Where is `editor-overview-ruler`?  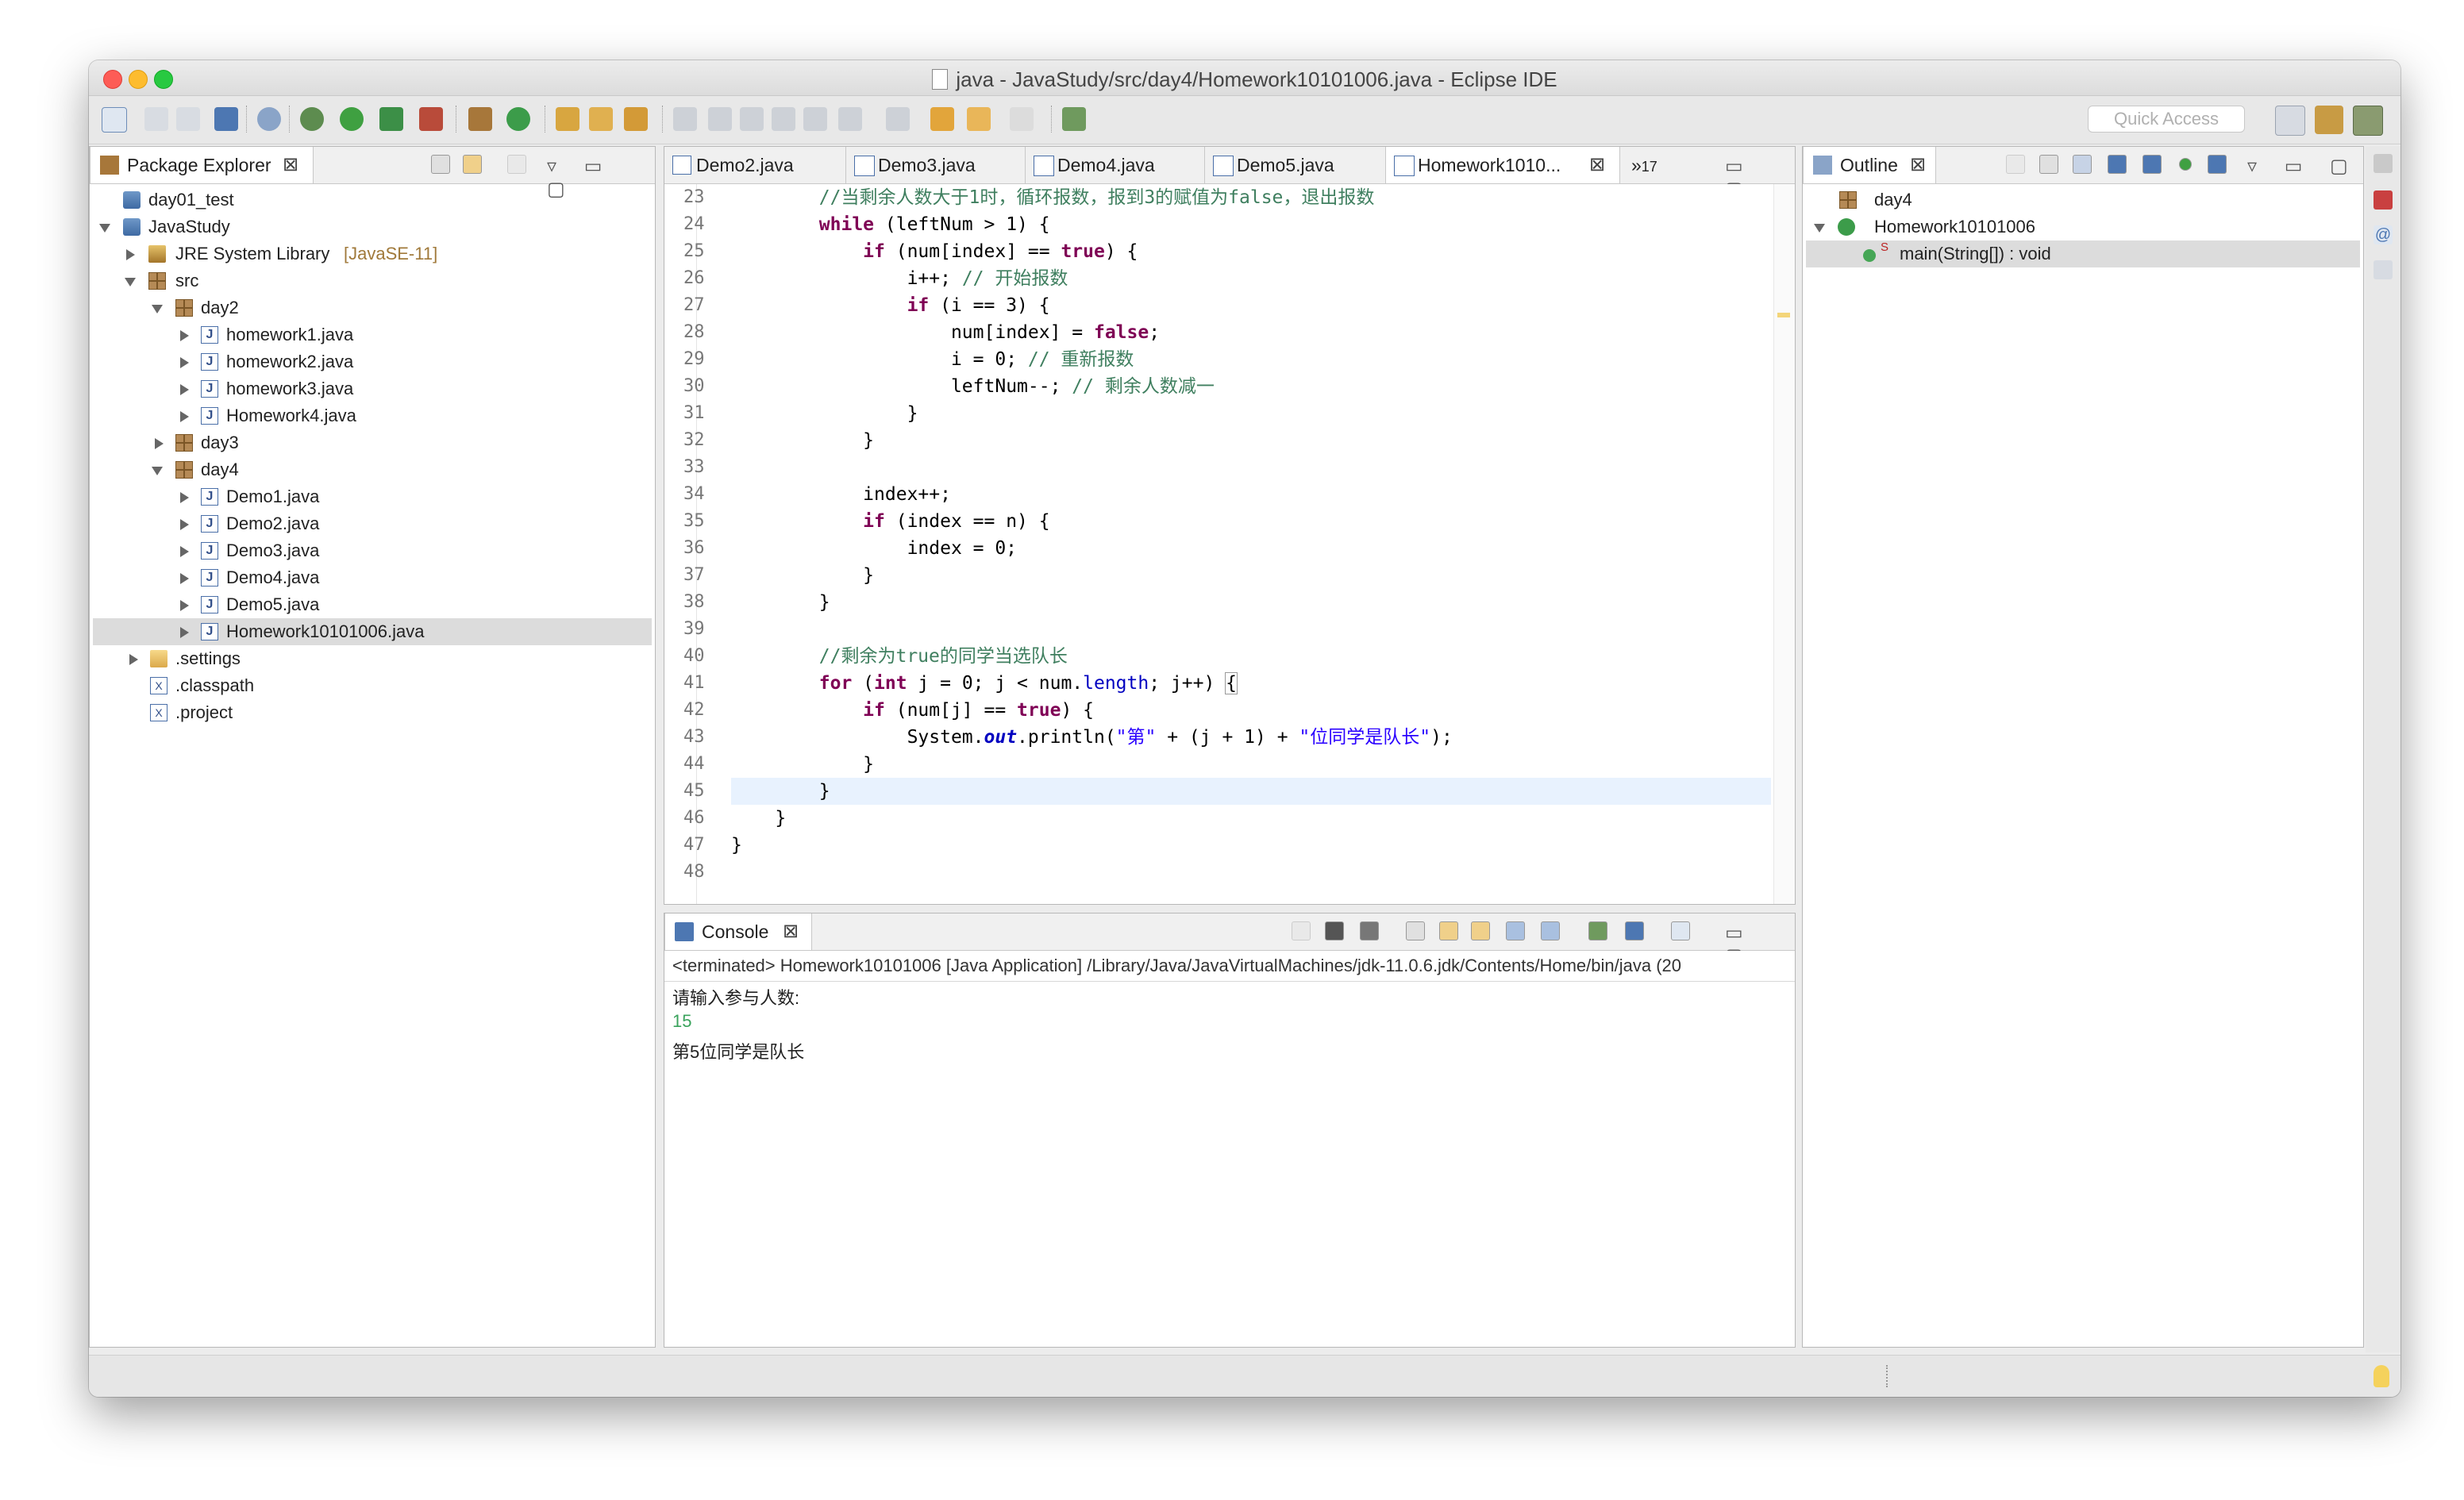 editor-overview-ruler is located at coordinates (1784, 544).